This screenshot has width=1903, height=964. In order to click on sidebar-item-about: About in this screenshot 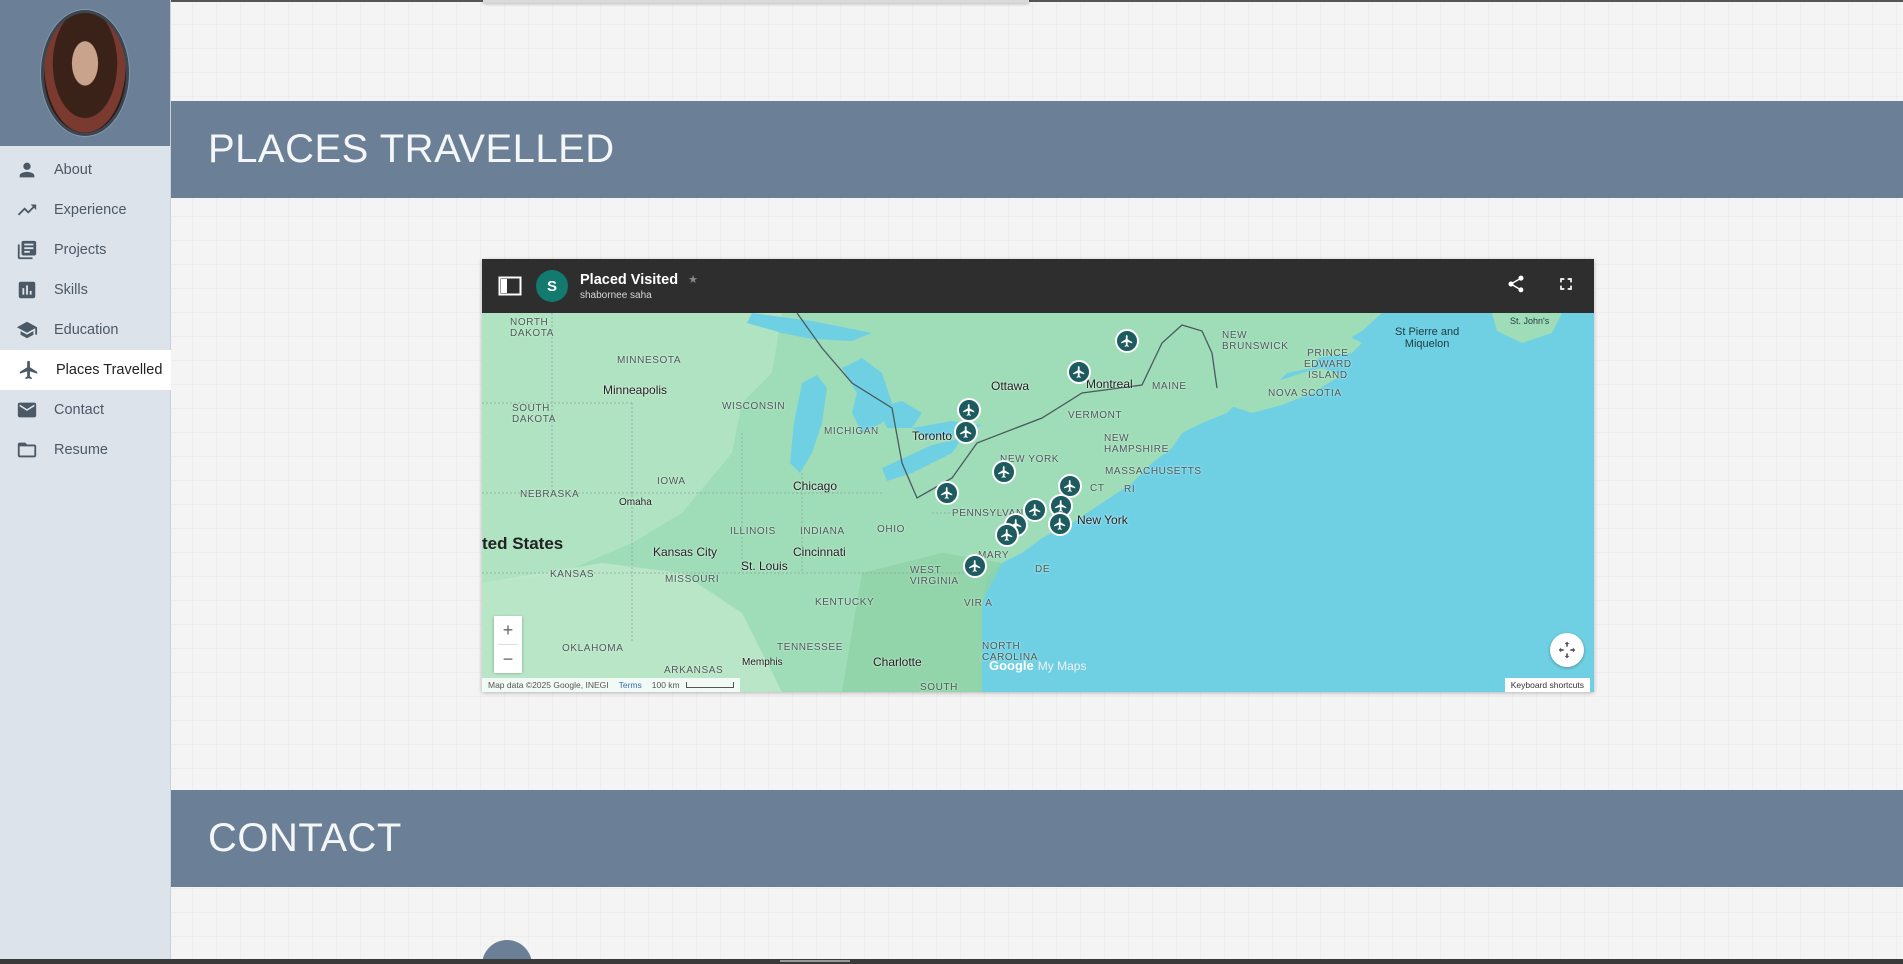, I will do `click(85, 170)`.